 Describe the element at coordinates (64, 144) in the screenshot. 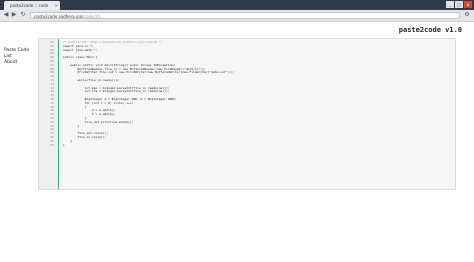

I see `code-text: }` at that location.